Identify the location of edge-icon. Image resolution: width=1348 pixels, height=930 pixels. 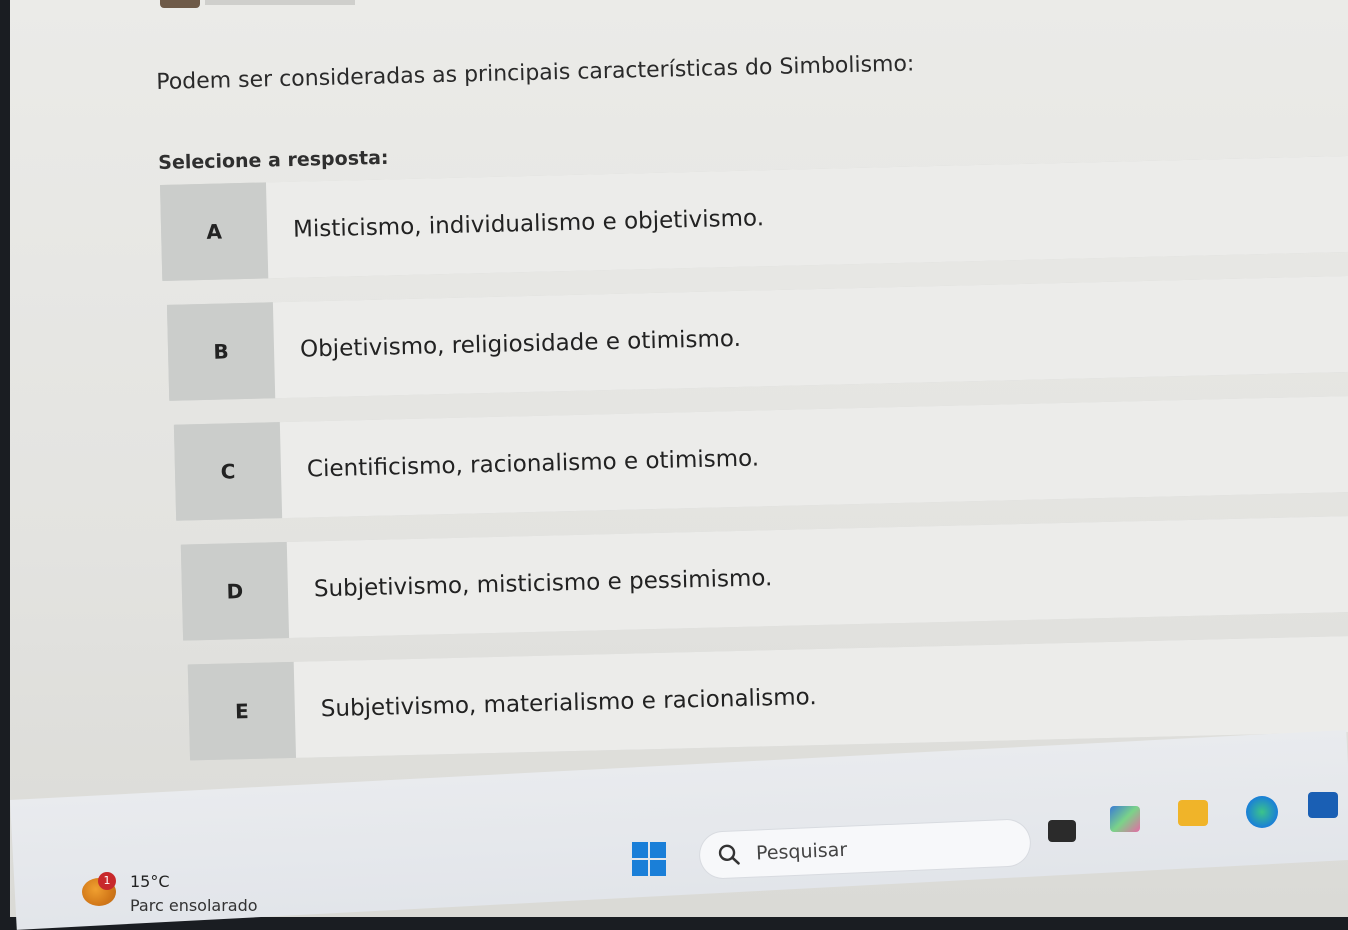
(1262, 812).